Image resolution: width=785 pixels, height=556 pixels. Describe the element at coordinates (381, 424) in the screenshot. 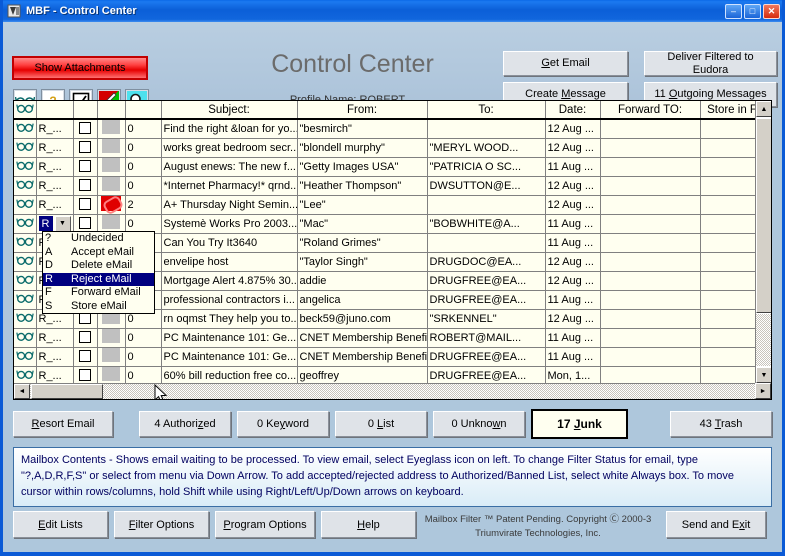

I see `list-filter-button: 0 List` at that location.